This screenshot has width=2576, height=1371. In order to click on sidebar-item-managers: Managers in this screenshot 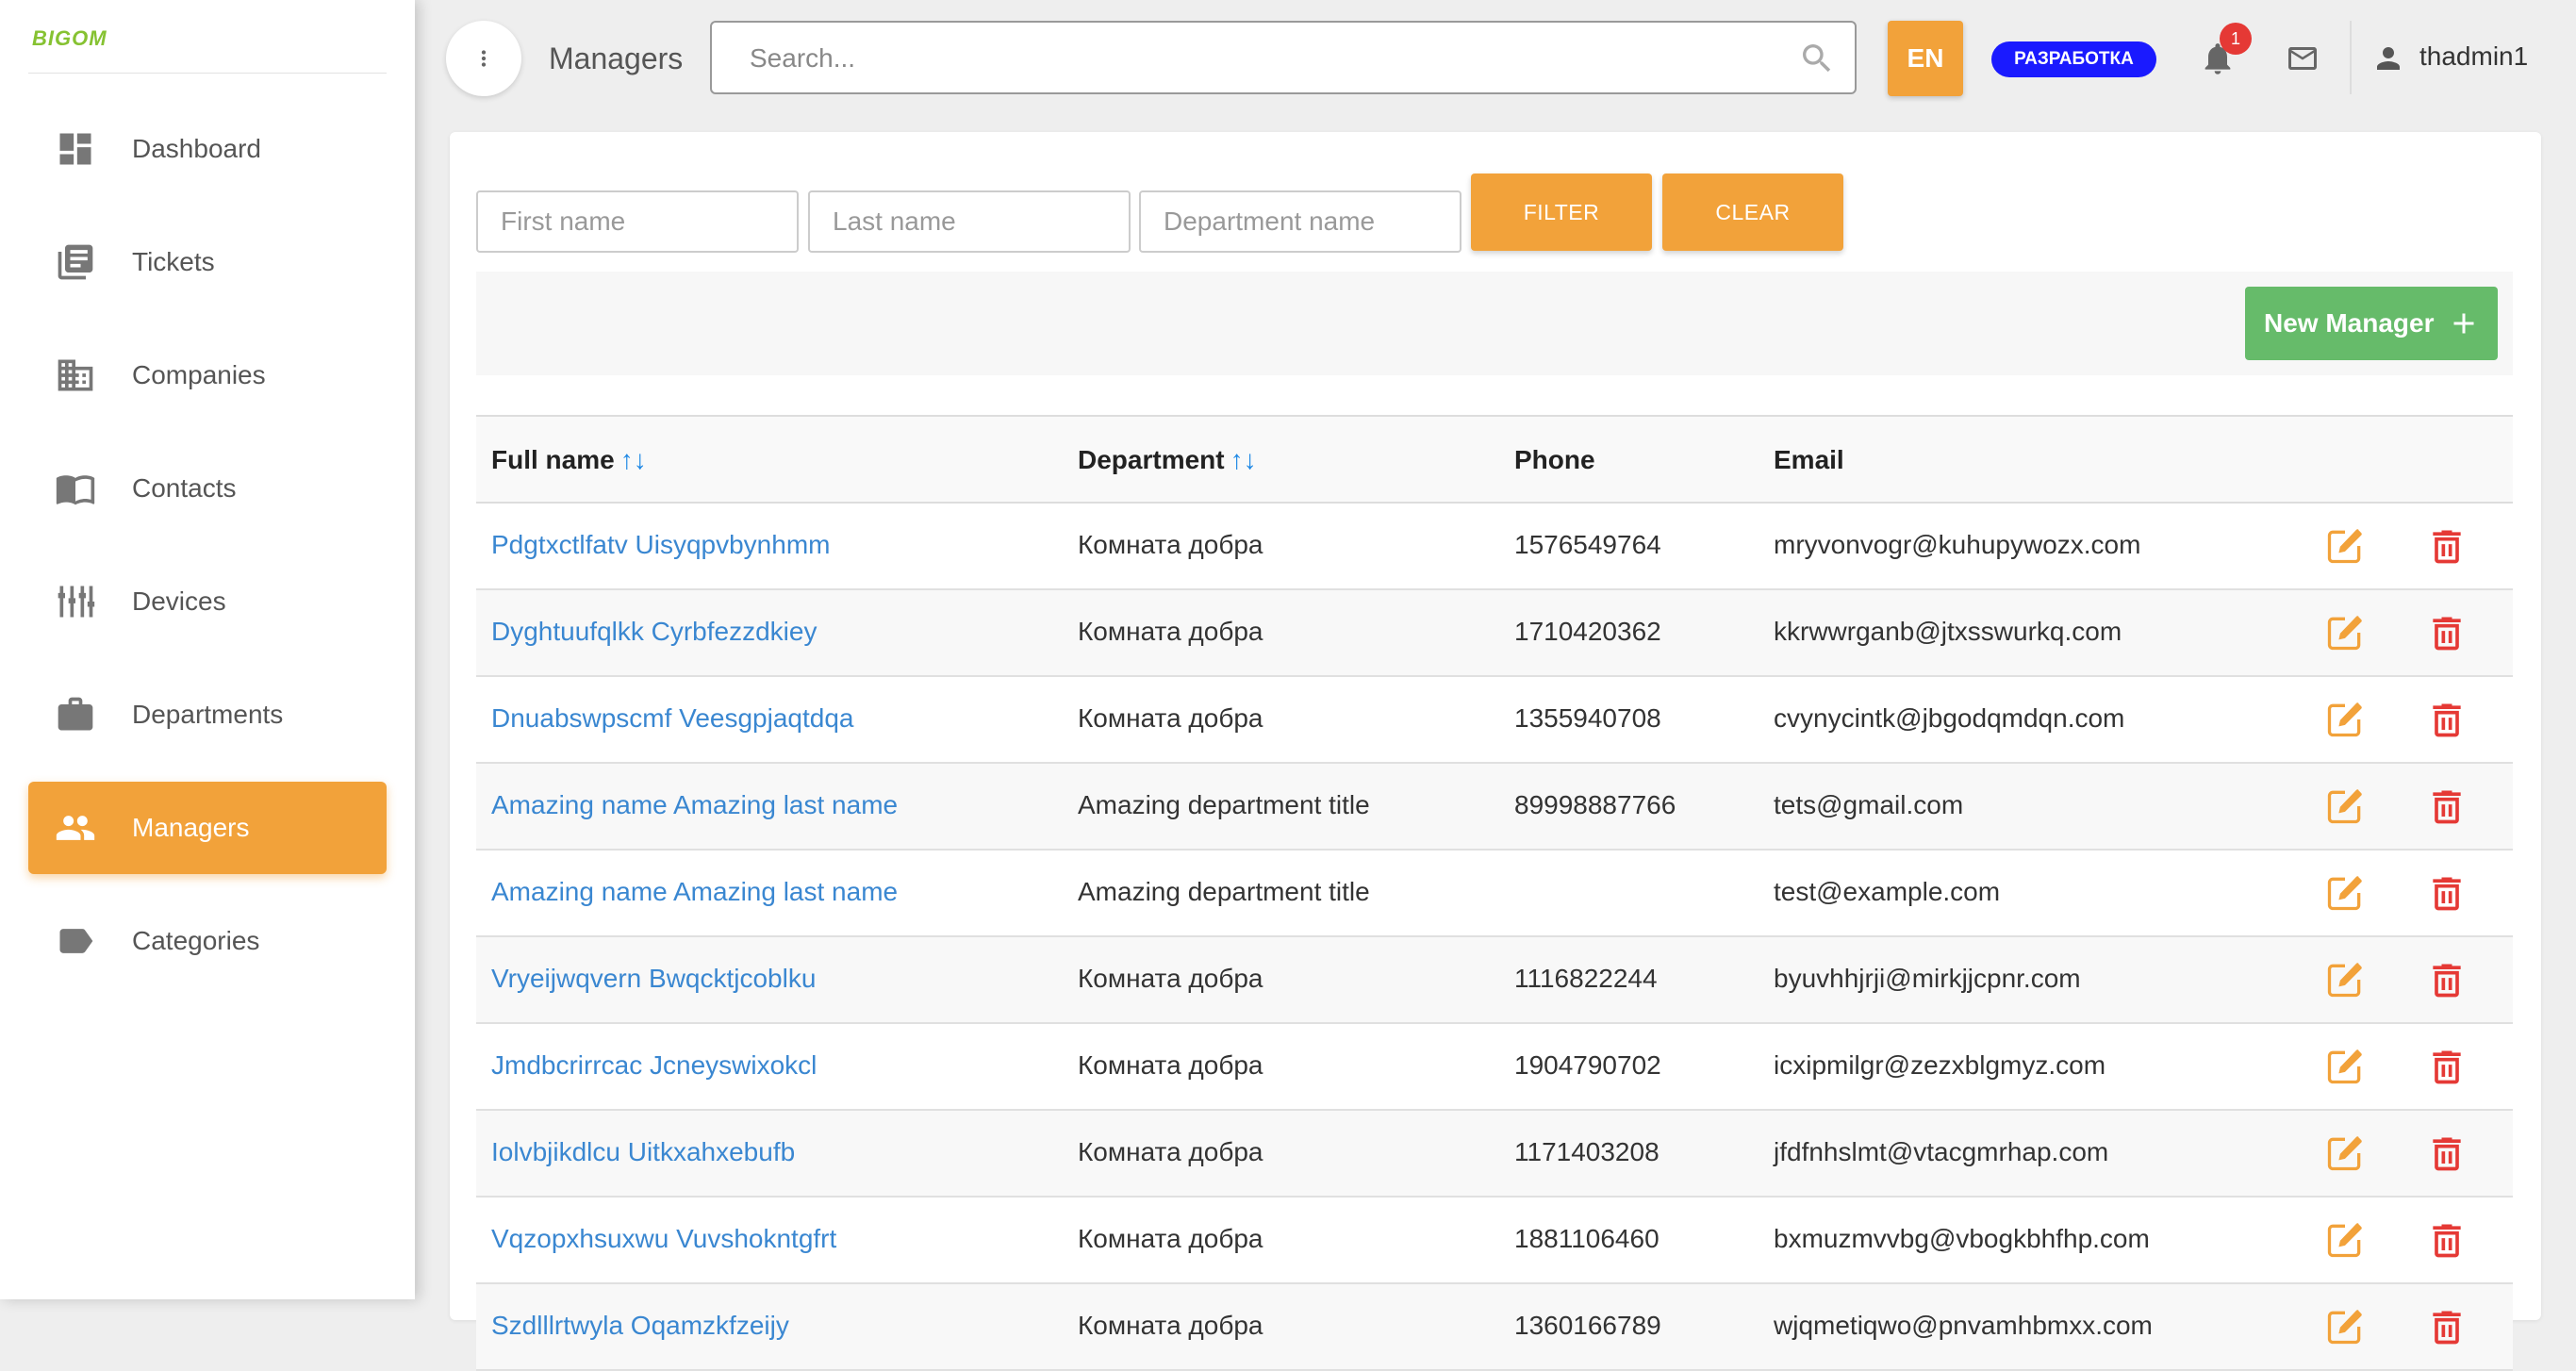, I will do `click(207, 828)`.